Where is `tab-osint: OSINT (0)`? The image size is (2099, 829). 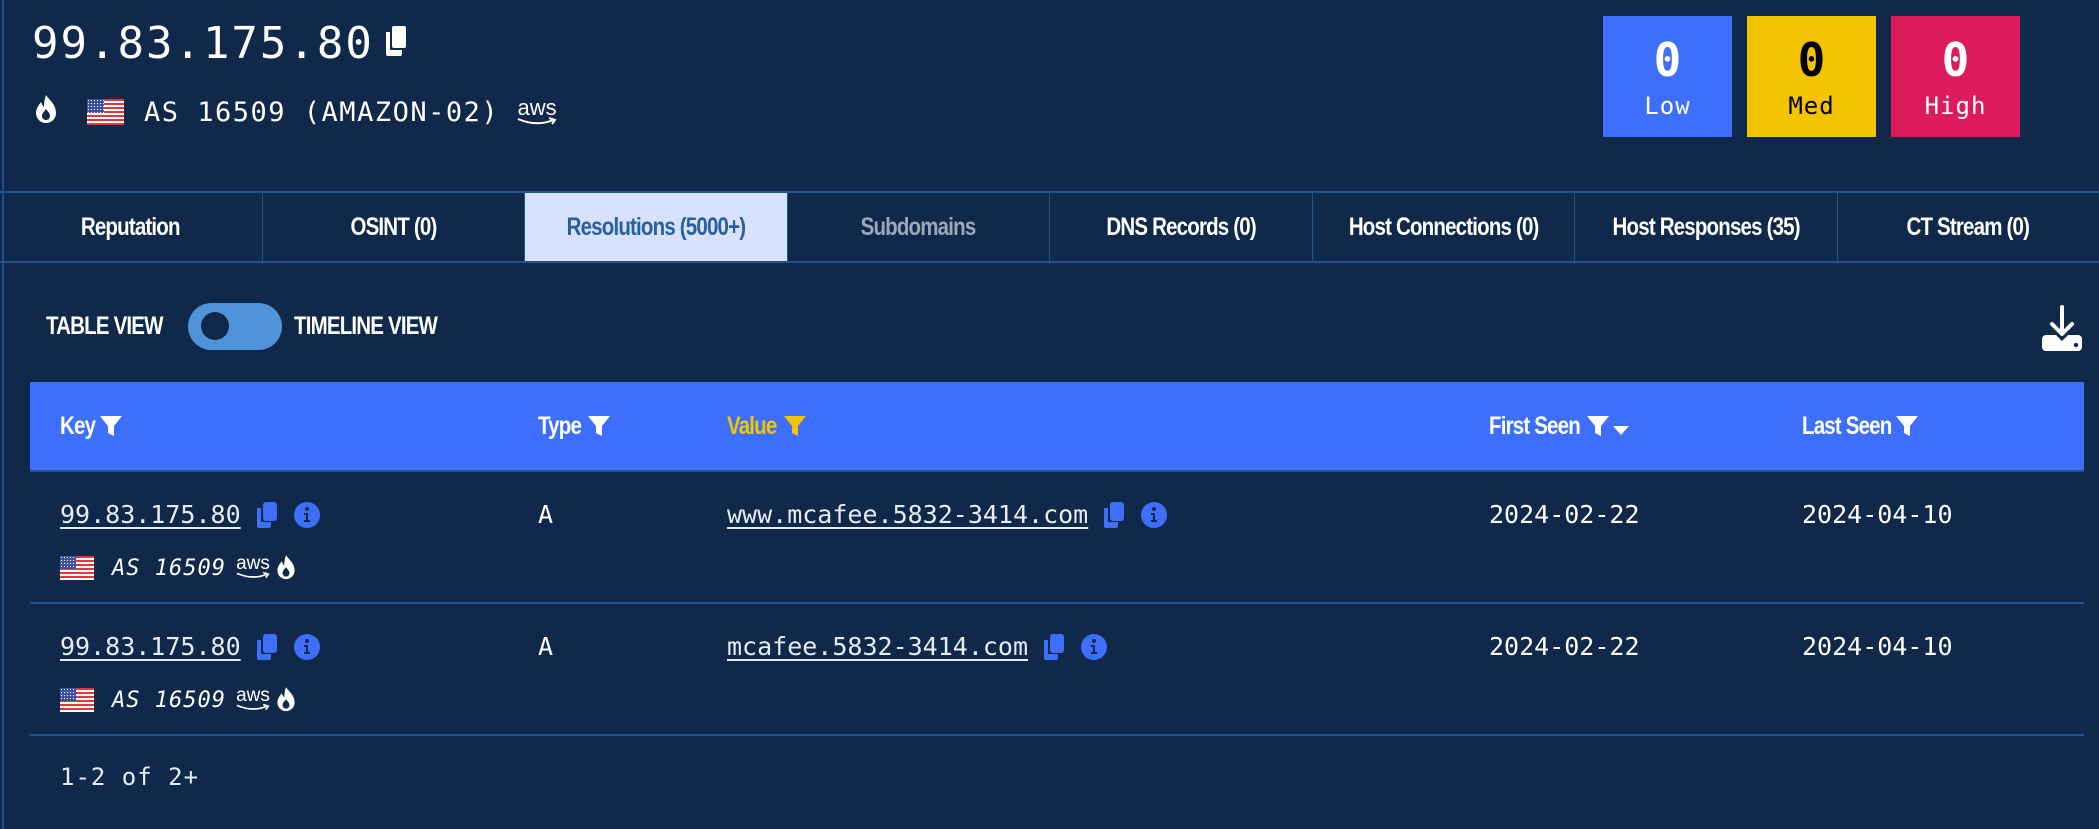
tab-osint: OSINT (0) is located at coordinates (394, 227).